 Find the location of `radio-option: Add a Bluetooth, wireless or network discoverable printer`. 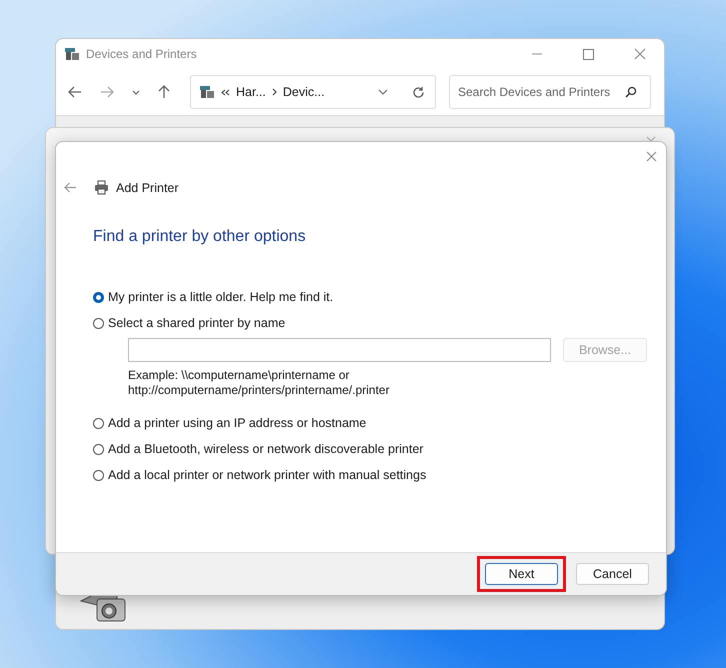

radio-option: Add a Bluetooth, wireless or network discoverable printer is located at coordinates (258, 449).